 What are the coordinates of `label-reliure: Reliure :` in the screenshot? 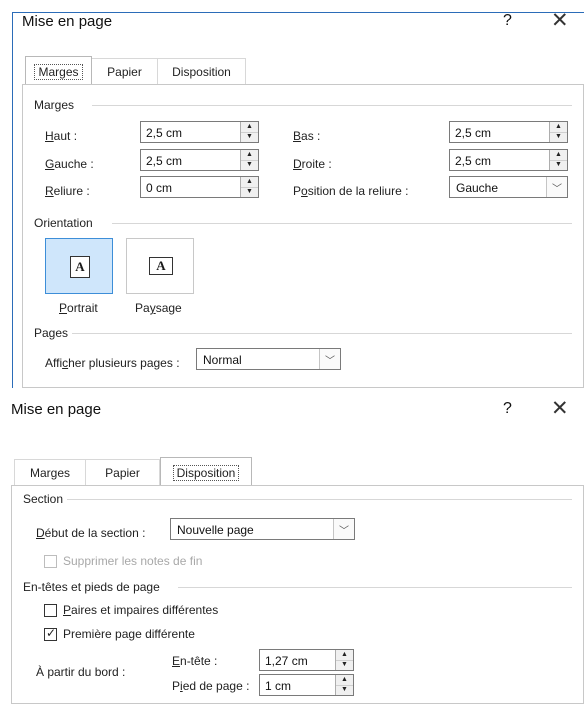 It's located at (67, 191).